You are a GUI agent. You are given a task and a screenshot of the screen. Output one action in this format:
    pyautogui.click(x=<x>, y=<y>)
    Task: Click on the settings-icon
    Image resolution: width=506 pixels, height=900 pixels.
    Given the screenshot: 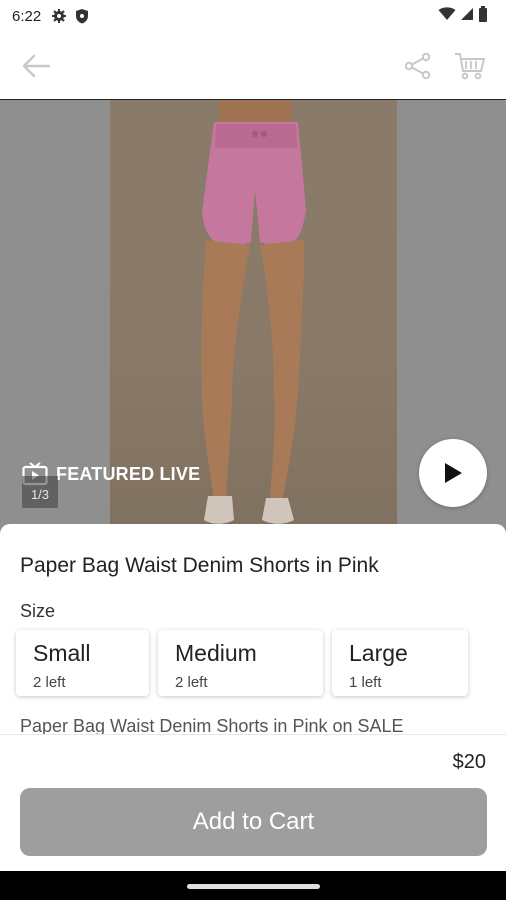 What is the action you would take?
    pyautogui.click(x=59, y=16)
    